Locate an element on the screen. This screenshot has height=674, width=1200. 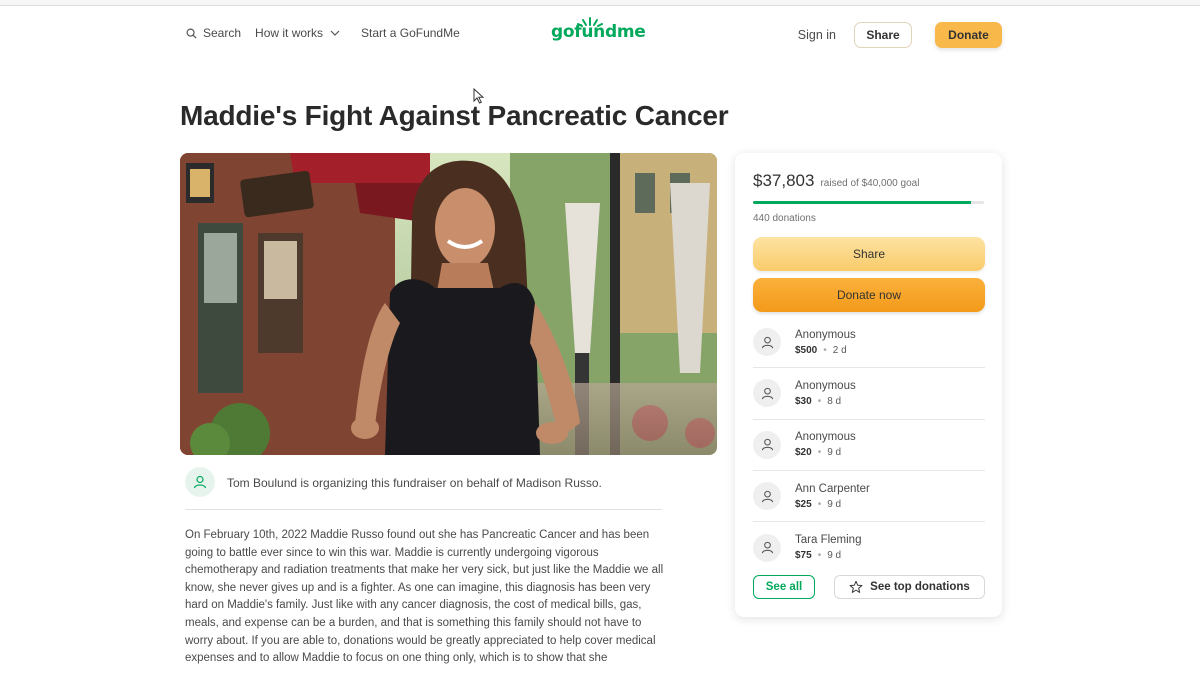
header-share-button: Share is located at coordinates (883, 35).